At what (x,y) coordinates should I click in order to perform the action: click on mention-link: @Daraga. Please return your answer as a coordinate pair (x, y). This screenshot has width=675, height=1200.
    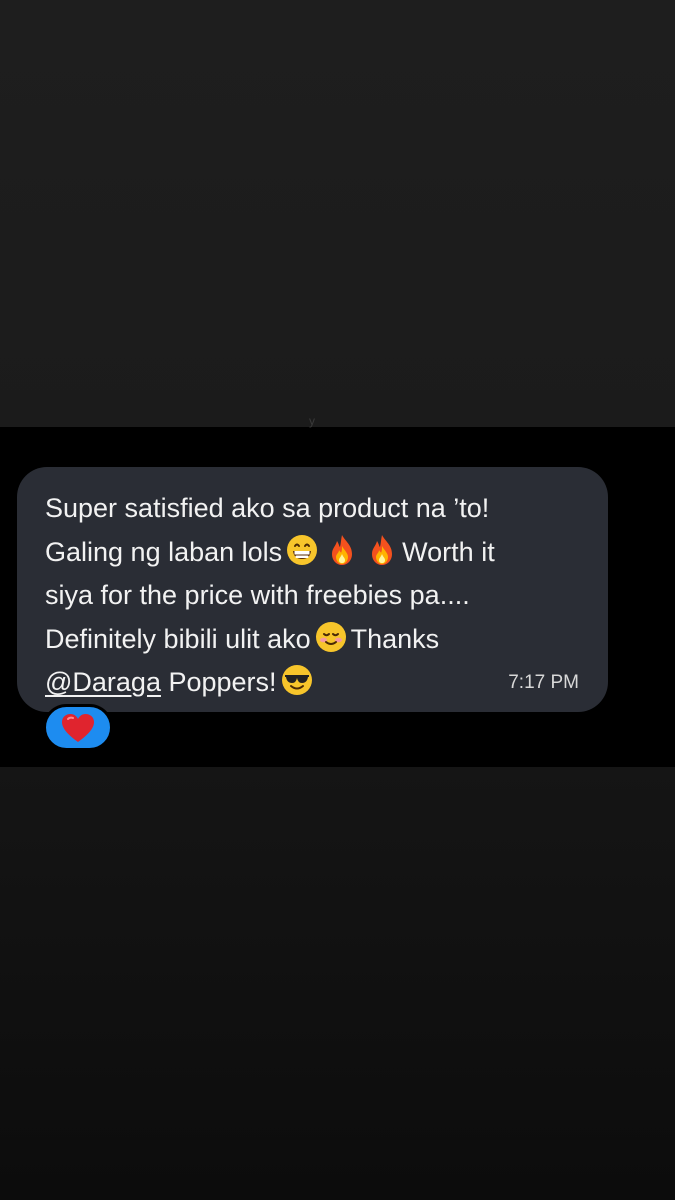
    Looking at the image, I should click on (103, 682).